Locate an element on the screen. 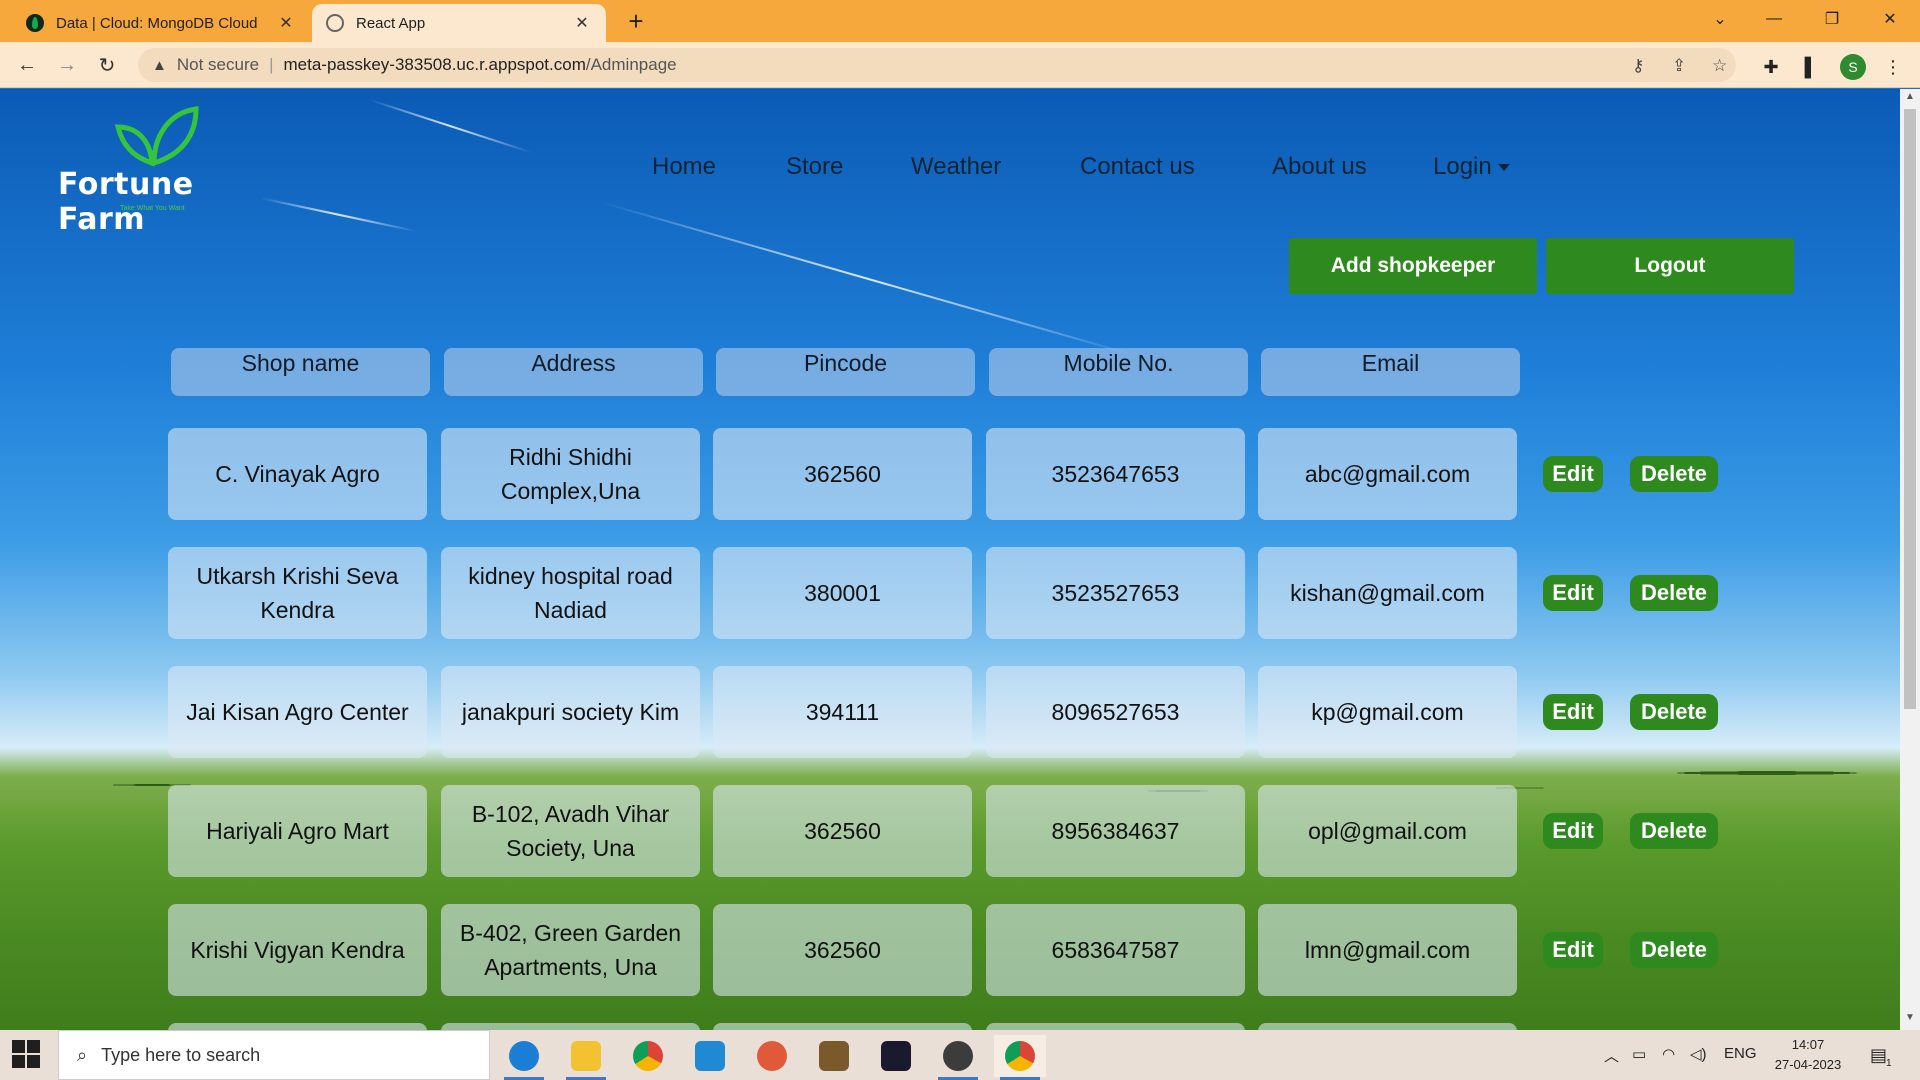 The image size is (1920, 1080). taskbar-intellij is located at coordinates (896, 1056).